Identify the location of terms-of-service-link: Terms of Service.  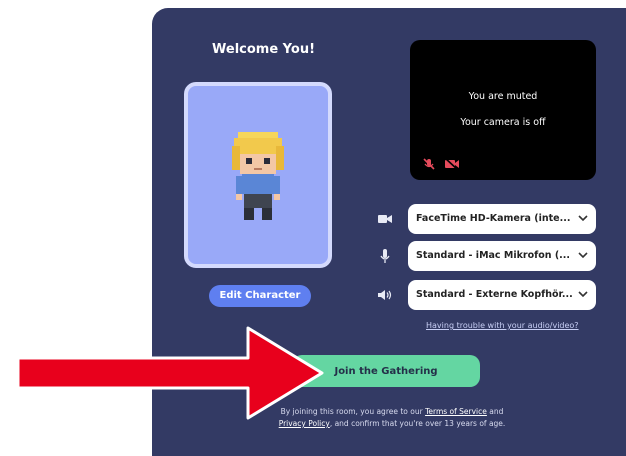
(456, 411).